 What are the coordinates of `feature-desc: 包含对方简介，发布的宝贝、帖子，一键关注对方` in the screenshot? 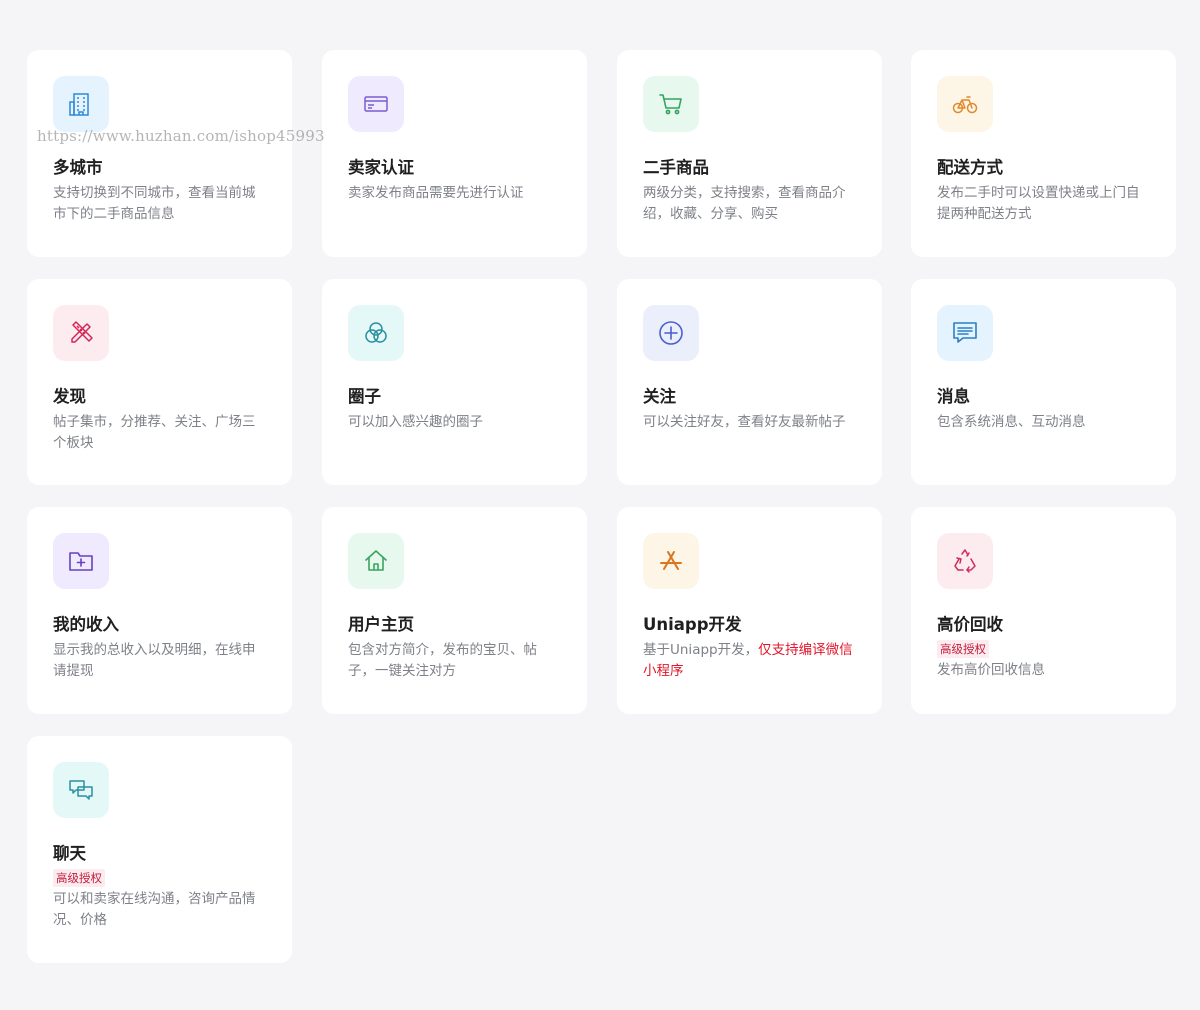 It's located at (442, 660).